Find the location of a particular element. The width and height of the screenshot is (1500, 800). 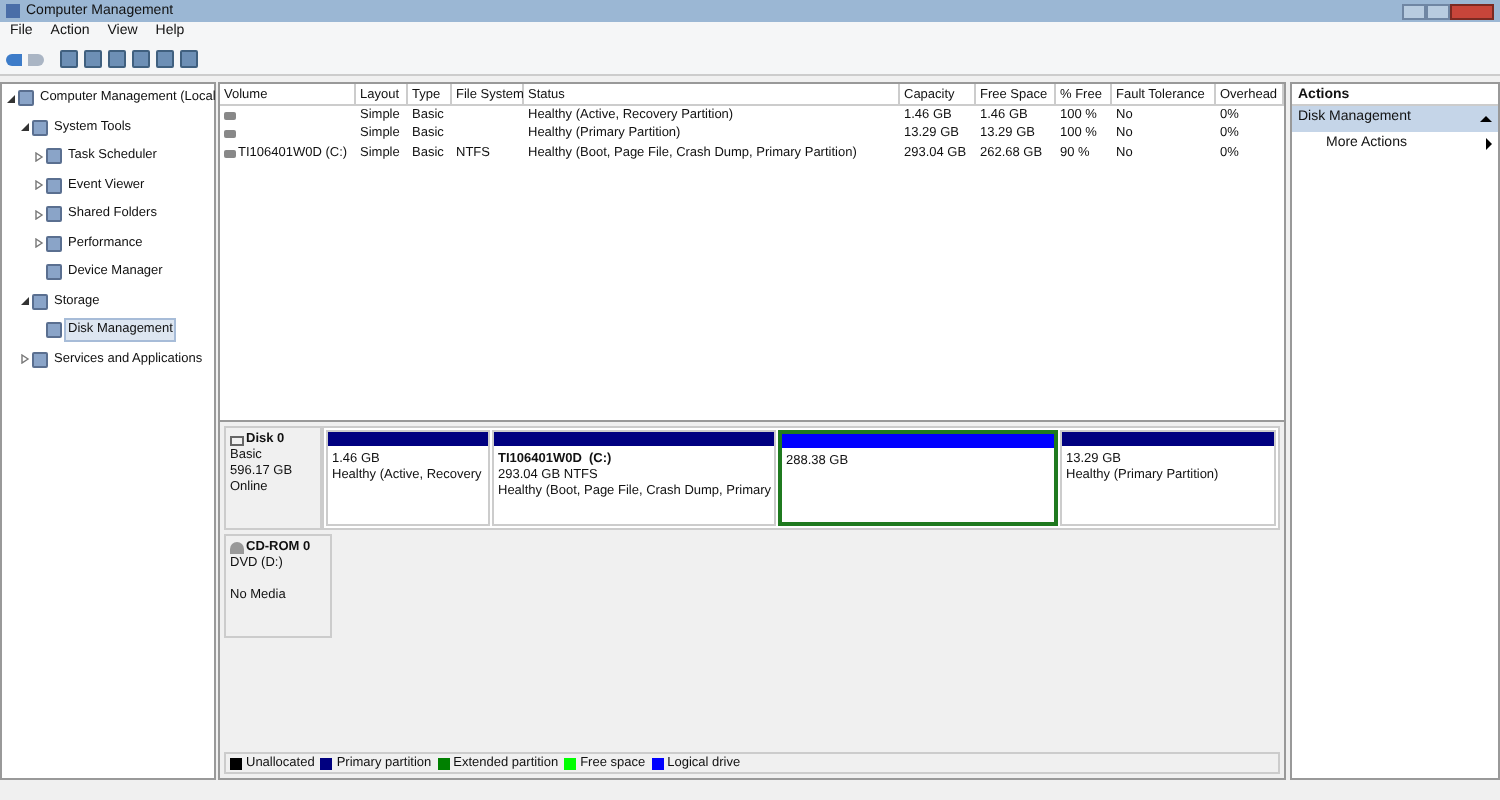

app-icon is located at coordinates (13, 11).